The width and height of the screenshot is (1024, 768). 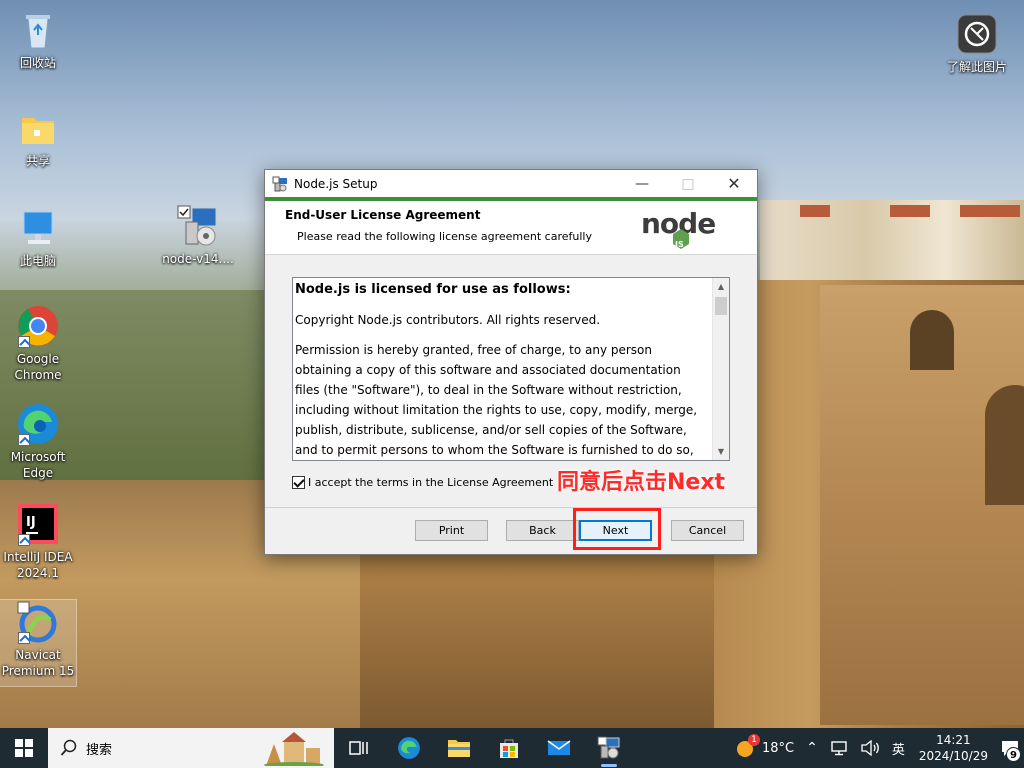 I want to click on search-icon, so click(x=68, y=747).